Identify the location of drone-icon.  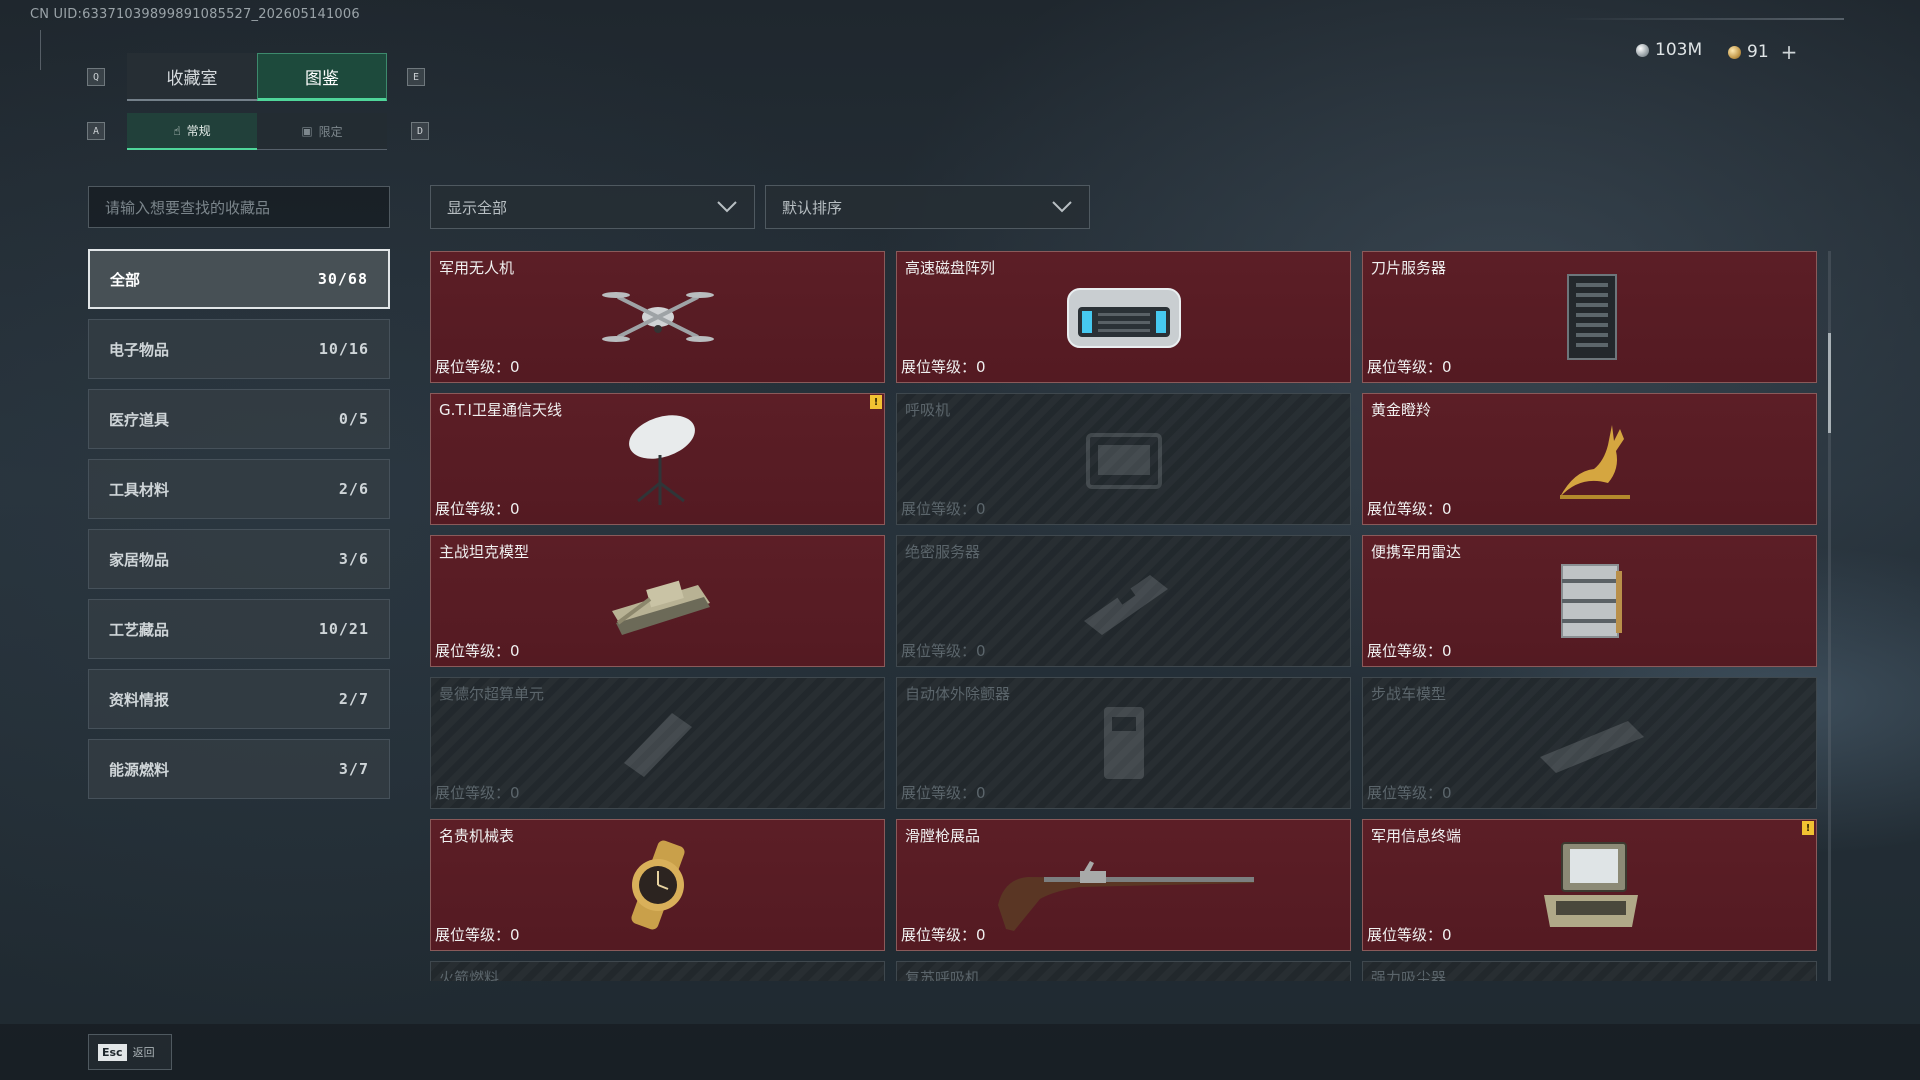
(657, 317).